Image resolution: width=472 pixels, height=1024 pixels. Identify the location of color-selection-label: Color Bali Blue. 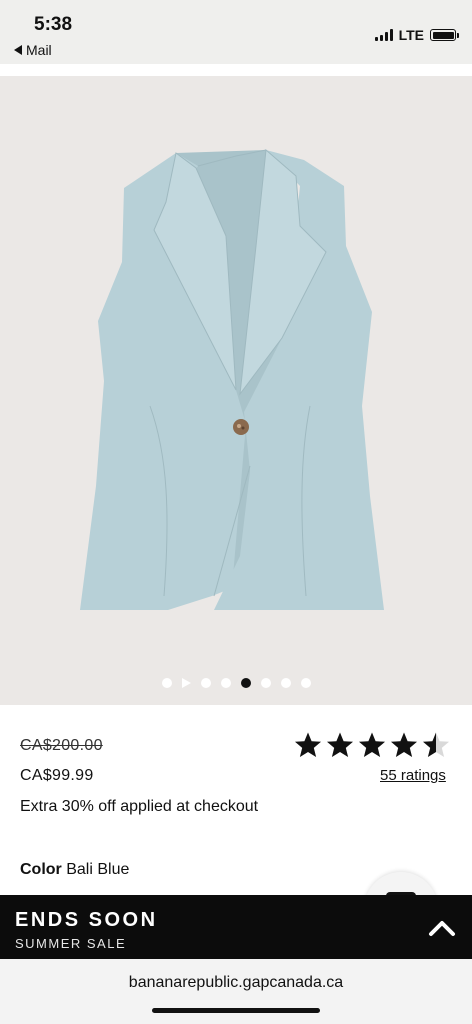
(74, 870).